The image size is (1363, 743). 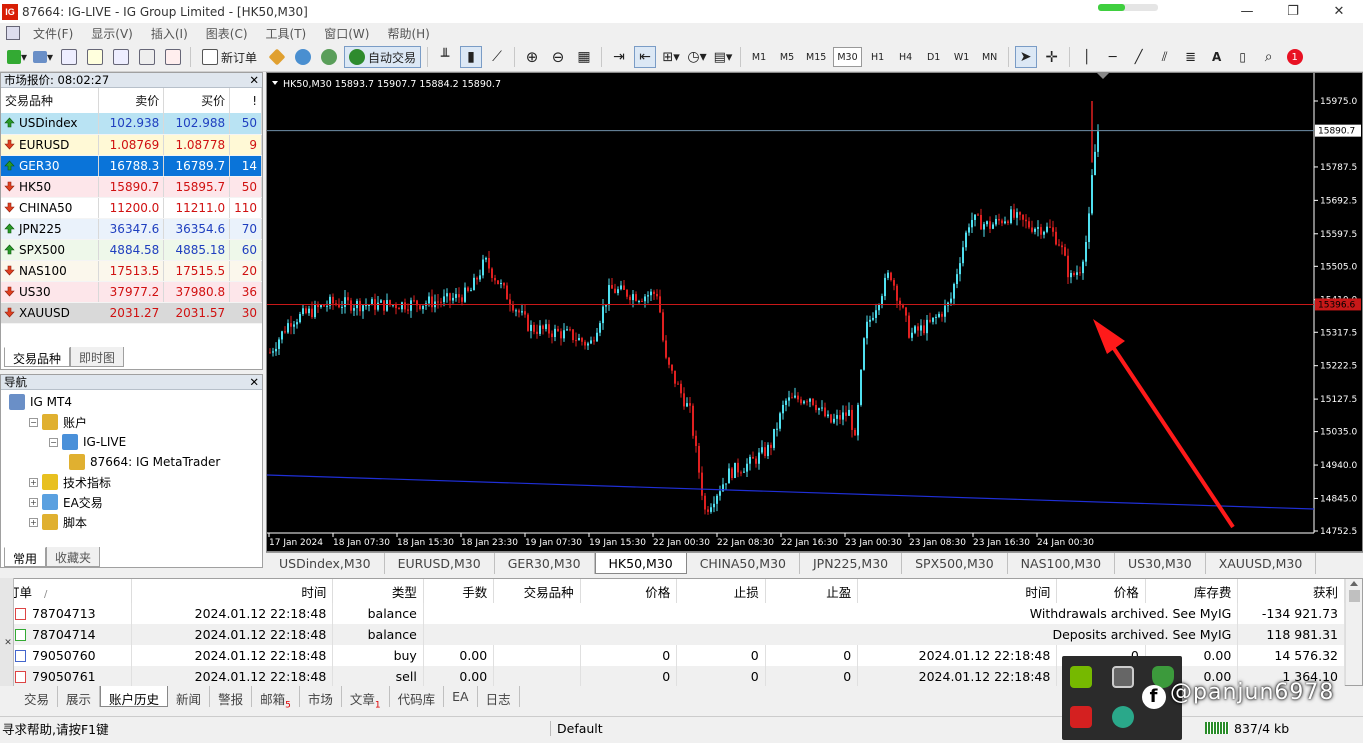 I want to click on navigator-item: + EA交易, so click(x=131, y=502).